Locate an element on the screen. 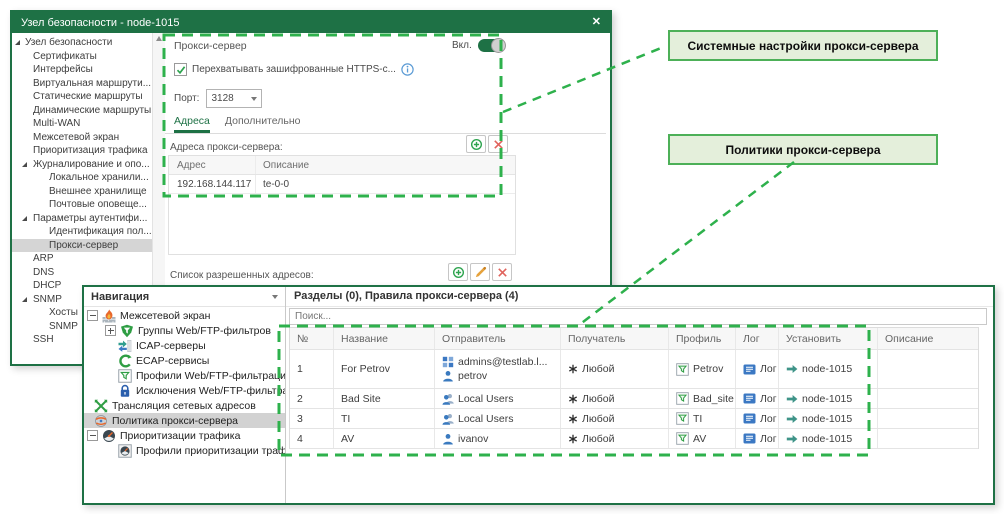  shield-icon is located at coordinates (127, 331).